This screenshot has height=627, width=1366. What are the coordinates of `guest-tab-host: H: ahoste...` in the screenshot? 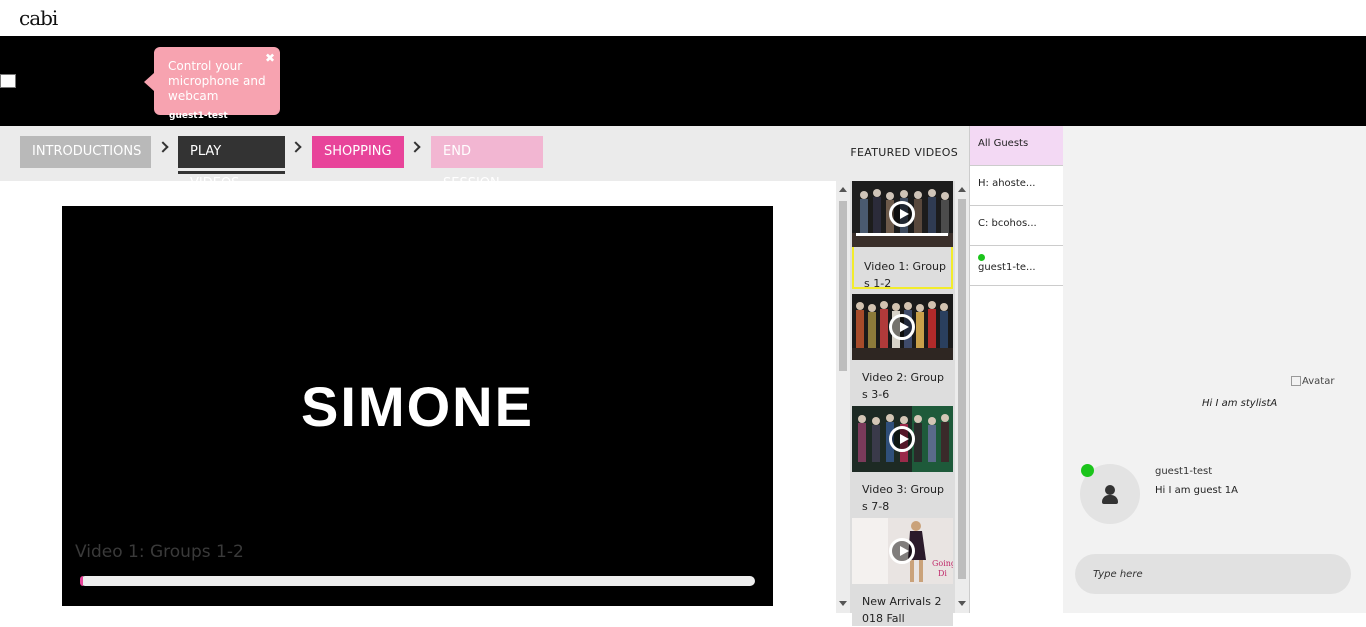 It's located at (1017, 186).